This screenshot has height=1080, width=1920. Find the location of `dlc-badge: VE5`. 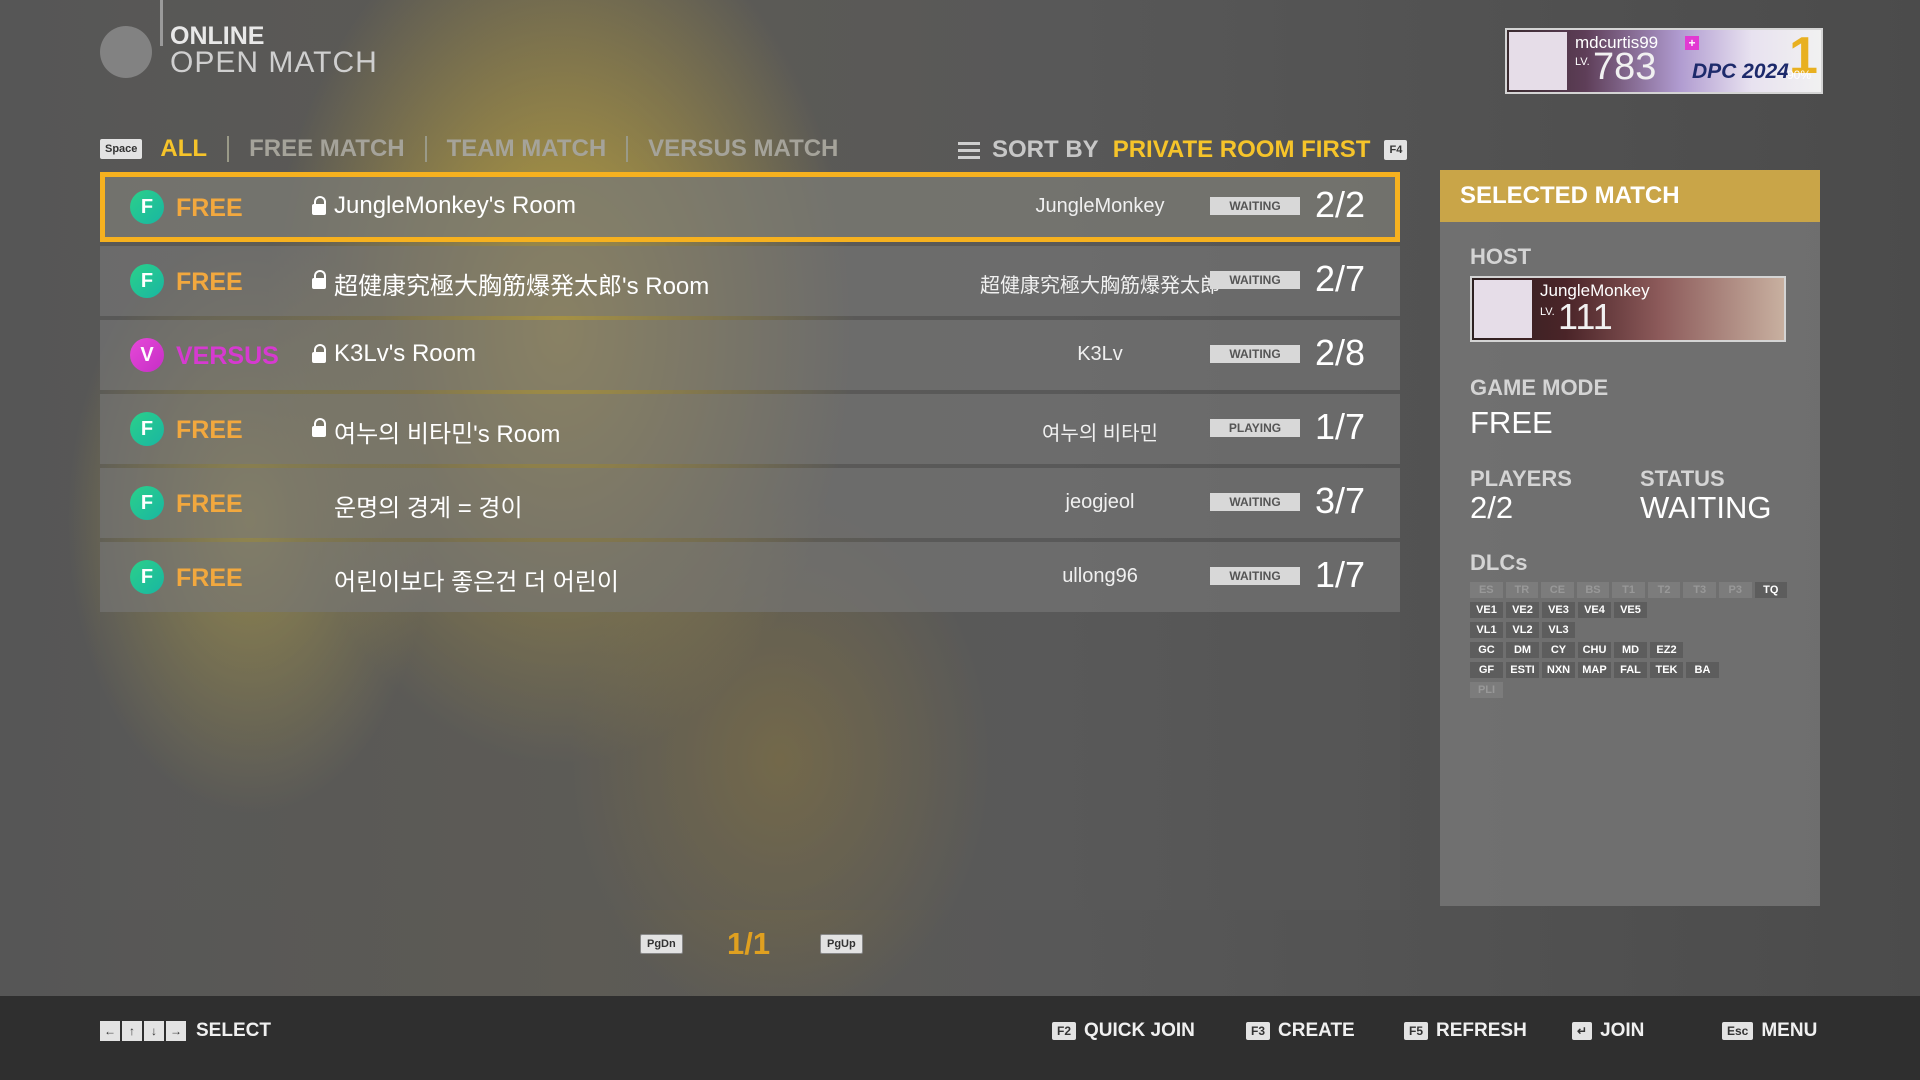

dlc-badge: VE5 is located at coordinates (1630, 610).